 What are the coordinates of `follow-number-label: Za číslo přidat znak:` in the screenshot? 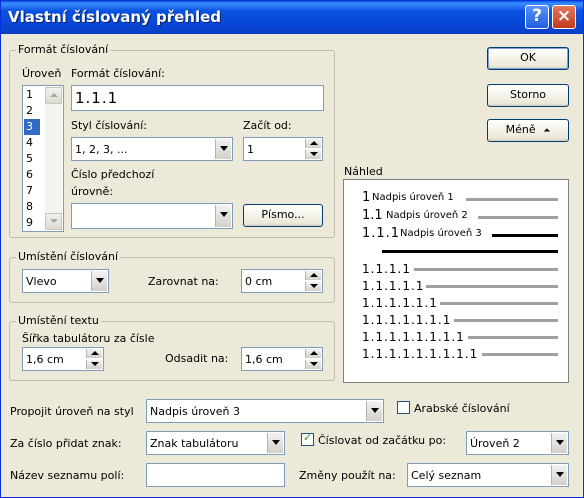 It's located at (66, 443).